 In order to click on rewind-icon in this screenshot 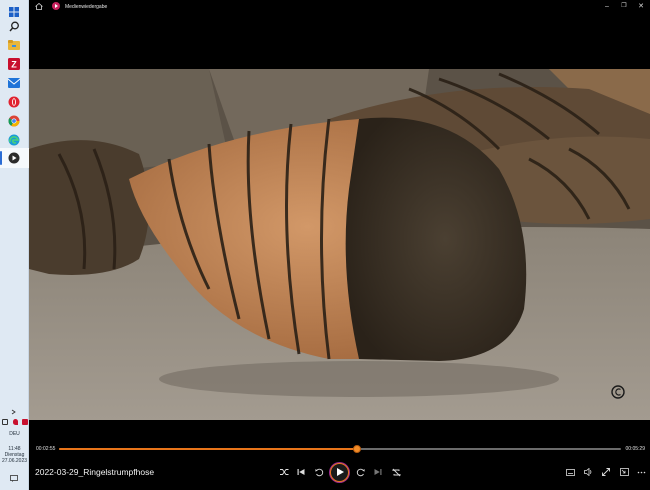, I will do `click(318, 472)`.